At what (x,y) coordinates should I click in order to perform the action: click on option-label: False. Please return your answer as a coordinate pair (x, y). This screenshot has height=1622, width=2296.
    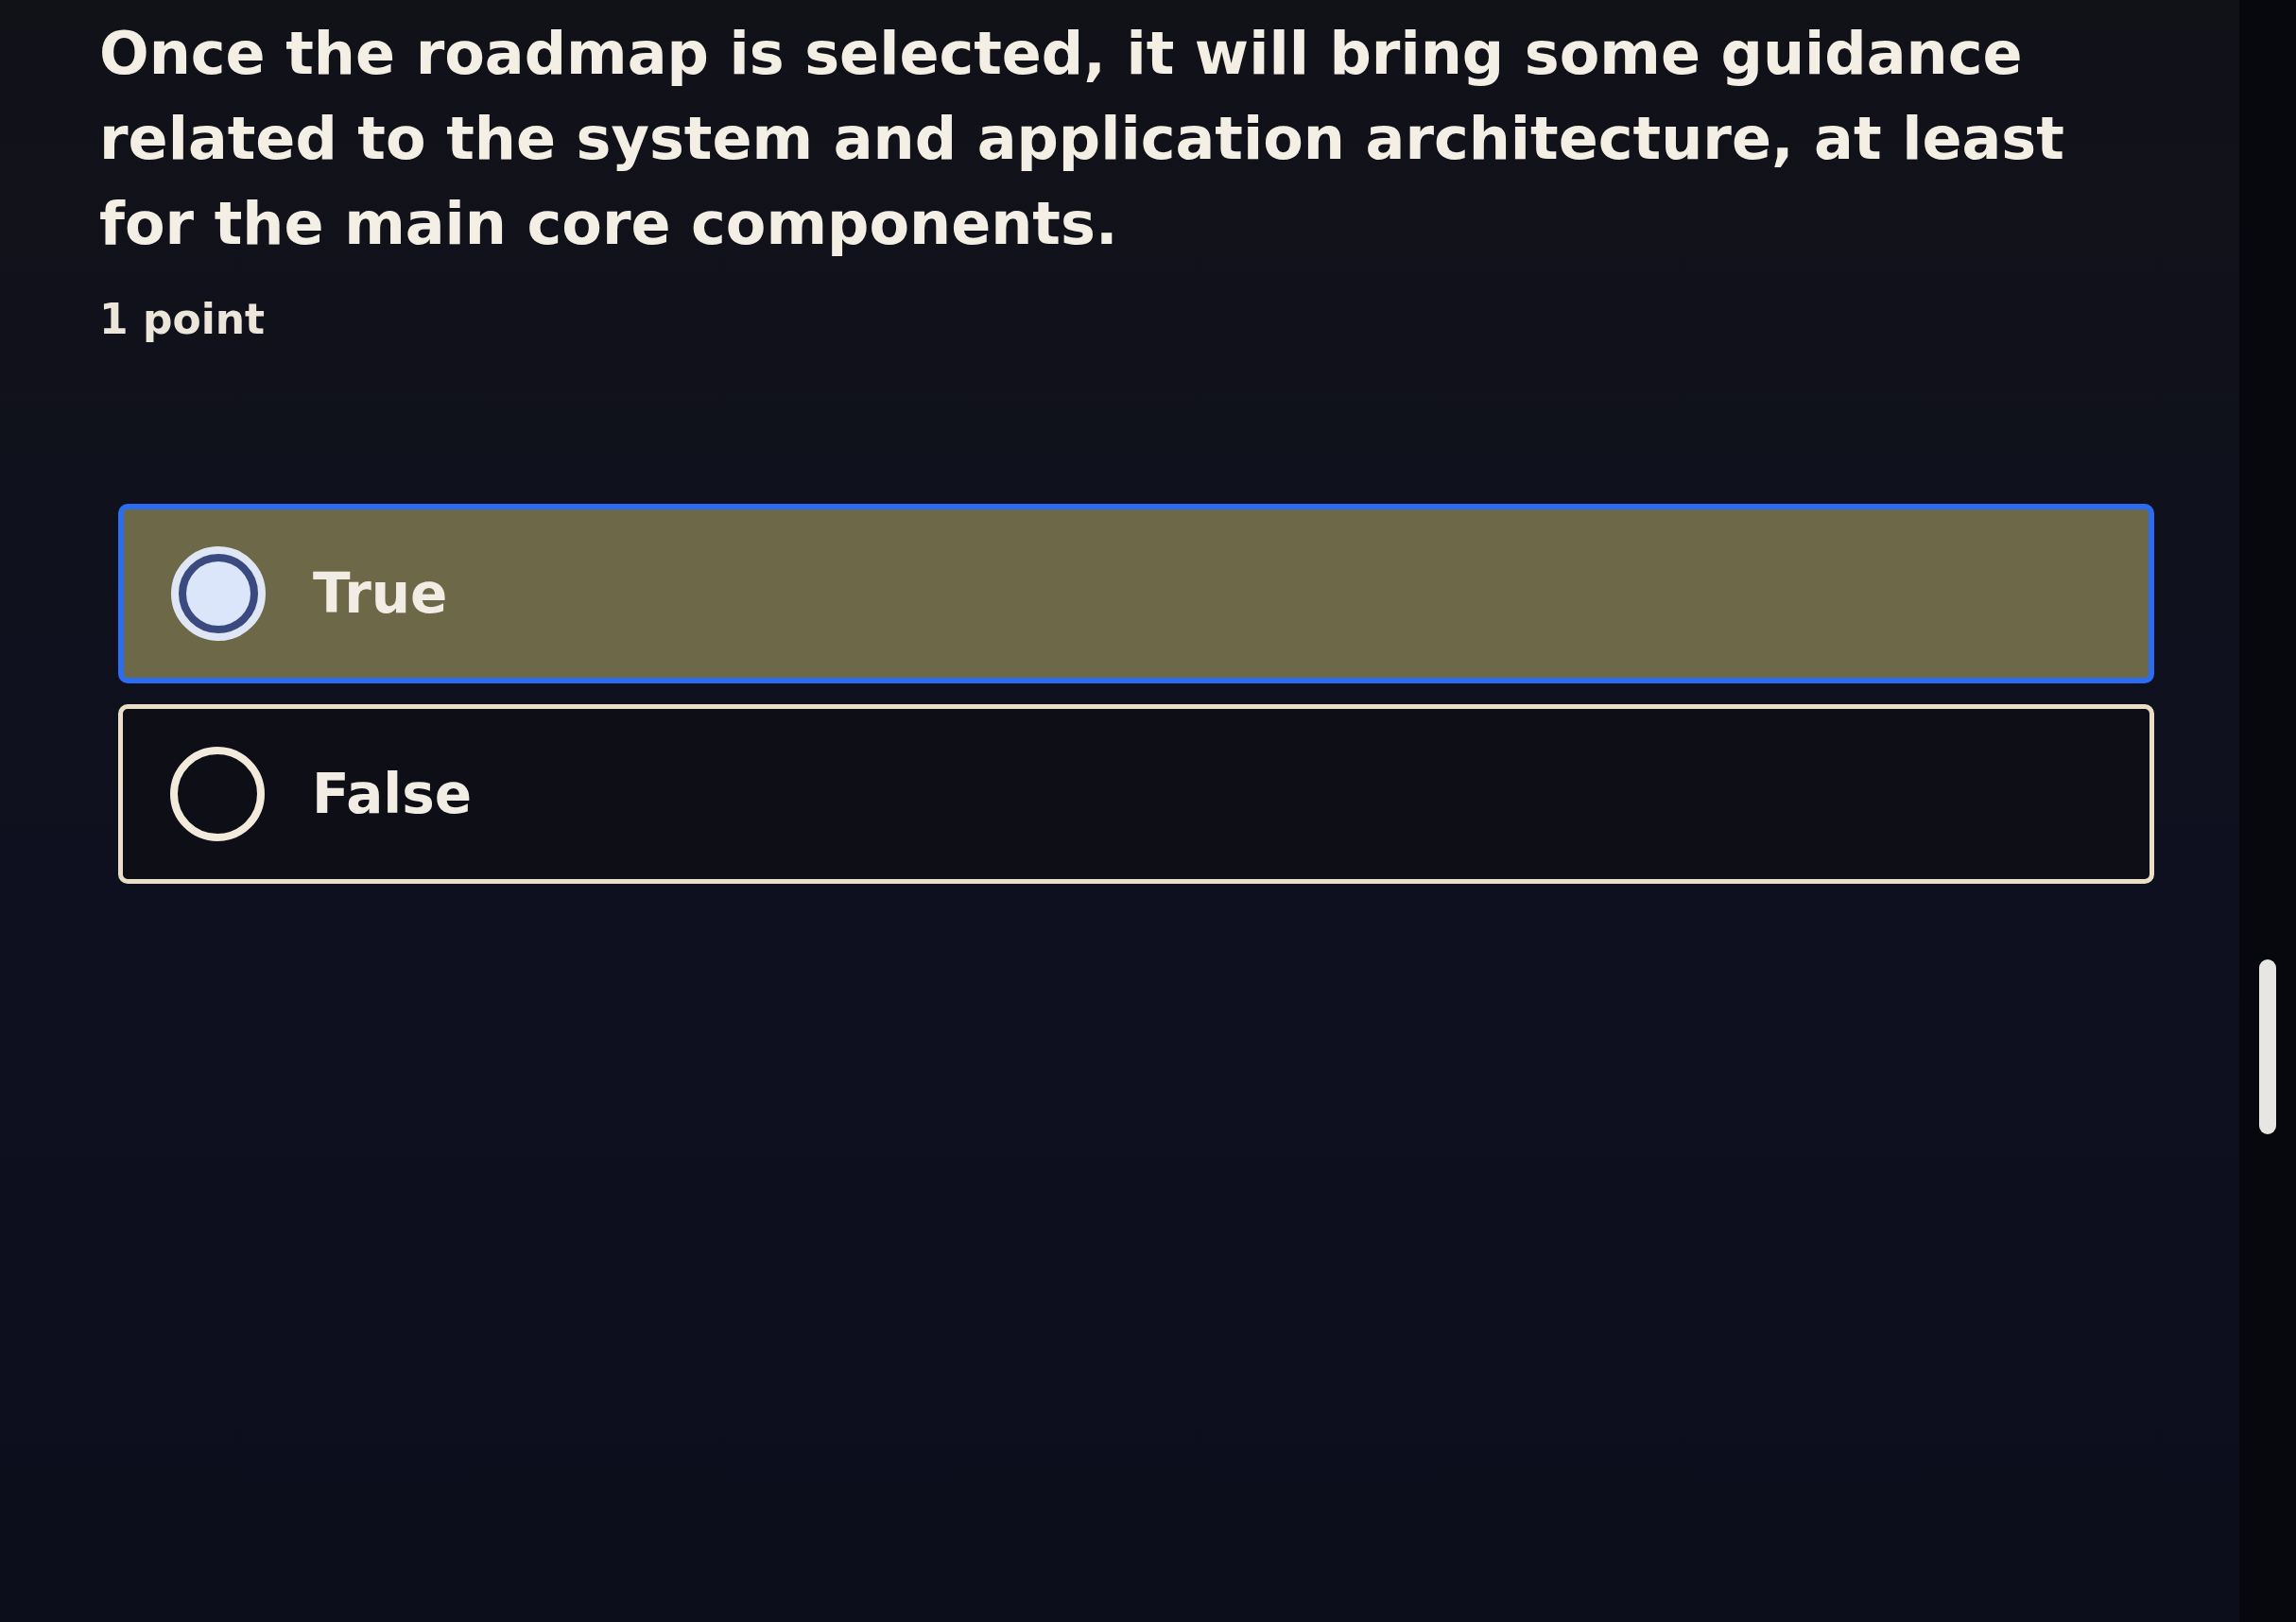
    Looking at the image, I should click on (392, 794).